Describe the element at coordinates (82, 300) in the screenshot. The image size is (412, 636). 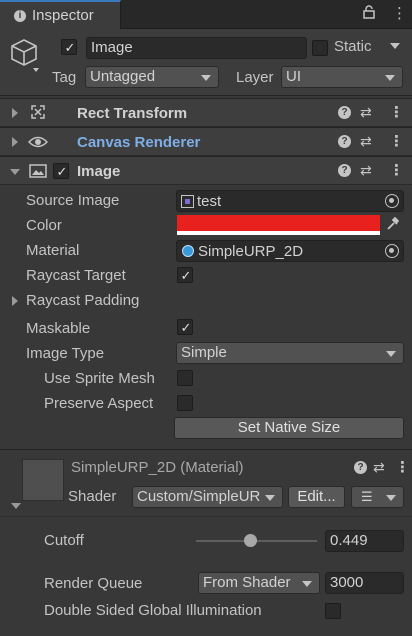
I see `raycast-padding-label: Raycast Padding` at that location.